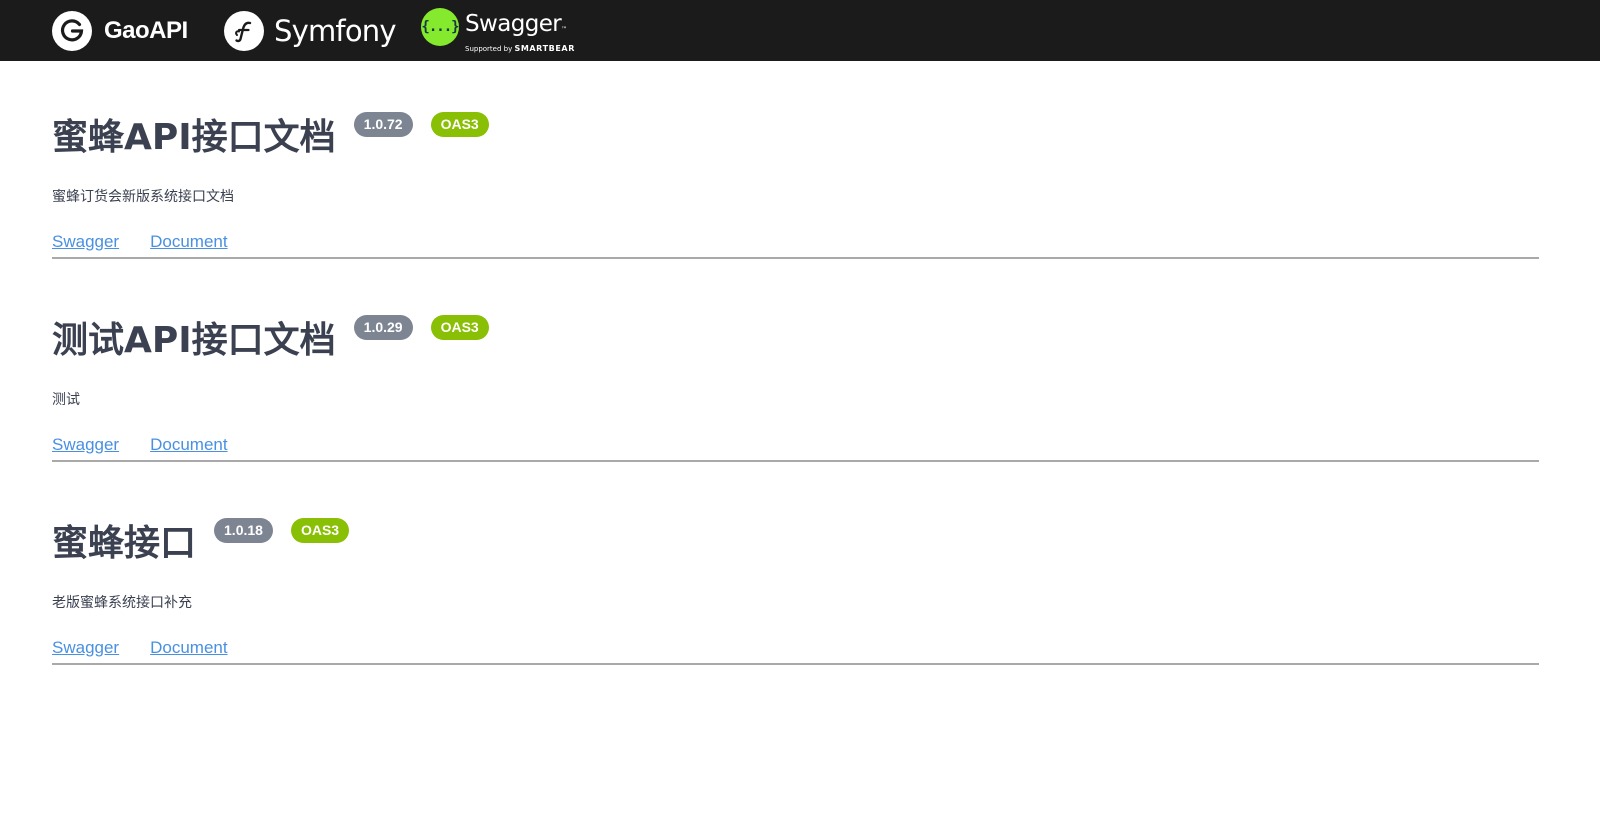 The width and height of the screenshot is (1600, 816). I want to click on swagger-brand-name: Swagger™, so click(516, 23).